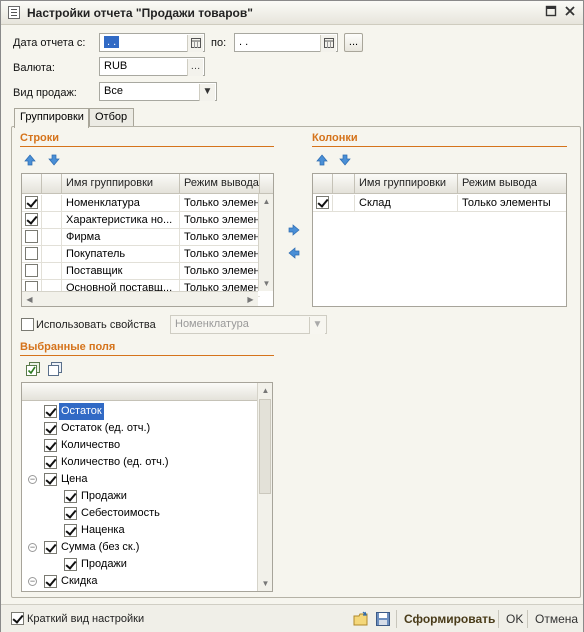 The width and height of the screenshot is (584, 632). I want to click on tree-item: Наценка, so click(140, 530).